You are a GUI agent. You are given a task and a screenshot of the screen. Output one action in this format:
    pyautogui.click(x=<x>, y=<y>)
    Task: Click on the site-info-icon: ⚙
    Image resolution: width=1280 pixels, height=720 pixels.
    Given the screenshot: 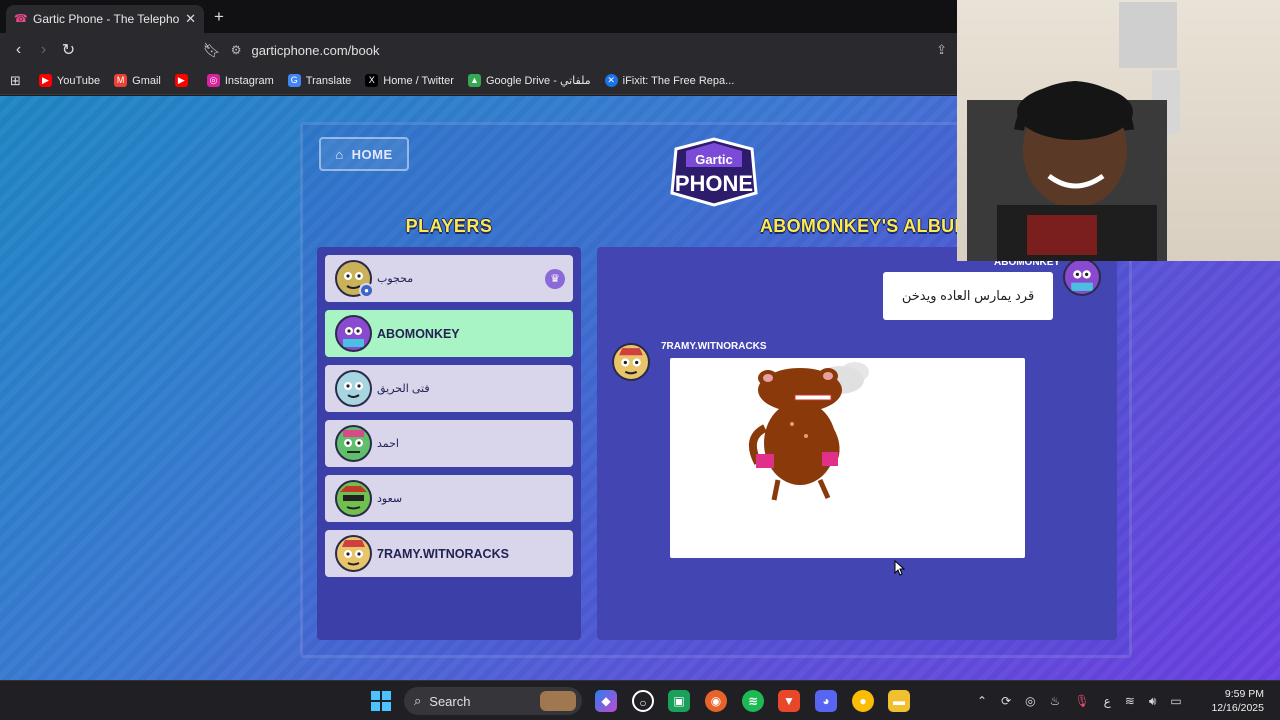 What is the action you would take?
    pyautogui.click(x=236, y=50)
    